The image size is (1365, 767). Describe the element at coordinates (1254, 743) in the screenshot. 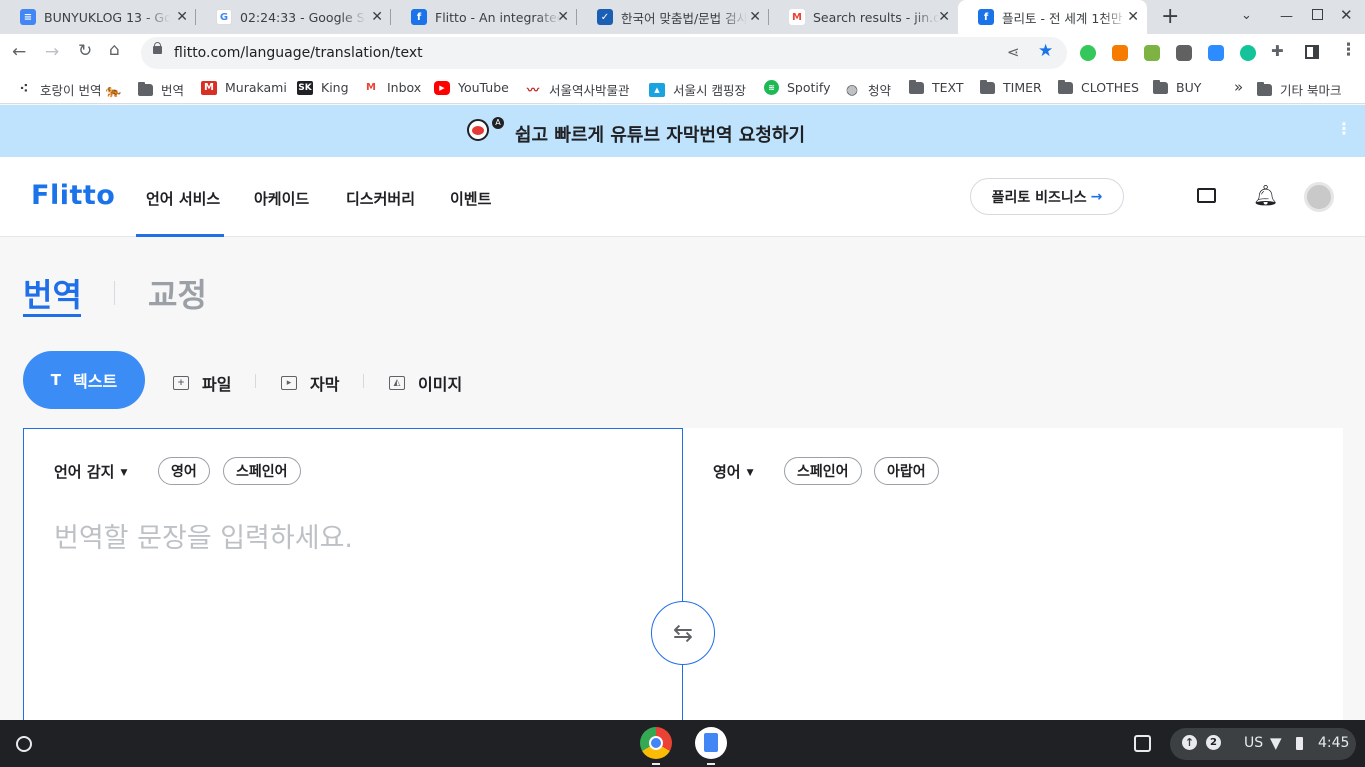

I see `ime-indicator: US` at that location.